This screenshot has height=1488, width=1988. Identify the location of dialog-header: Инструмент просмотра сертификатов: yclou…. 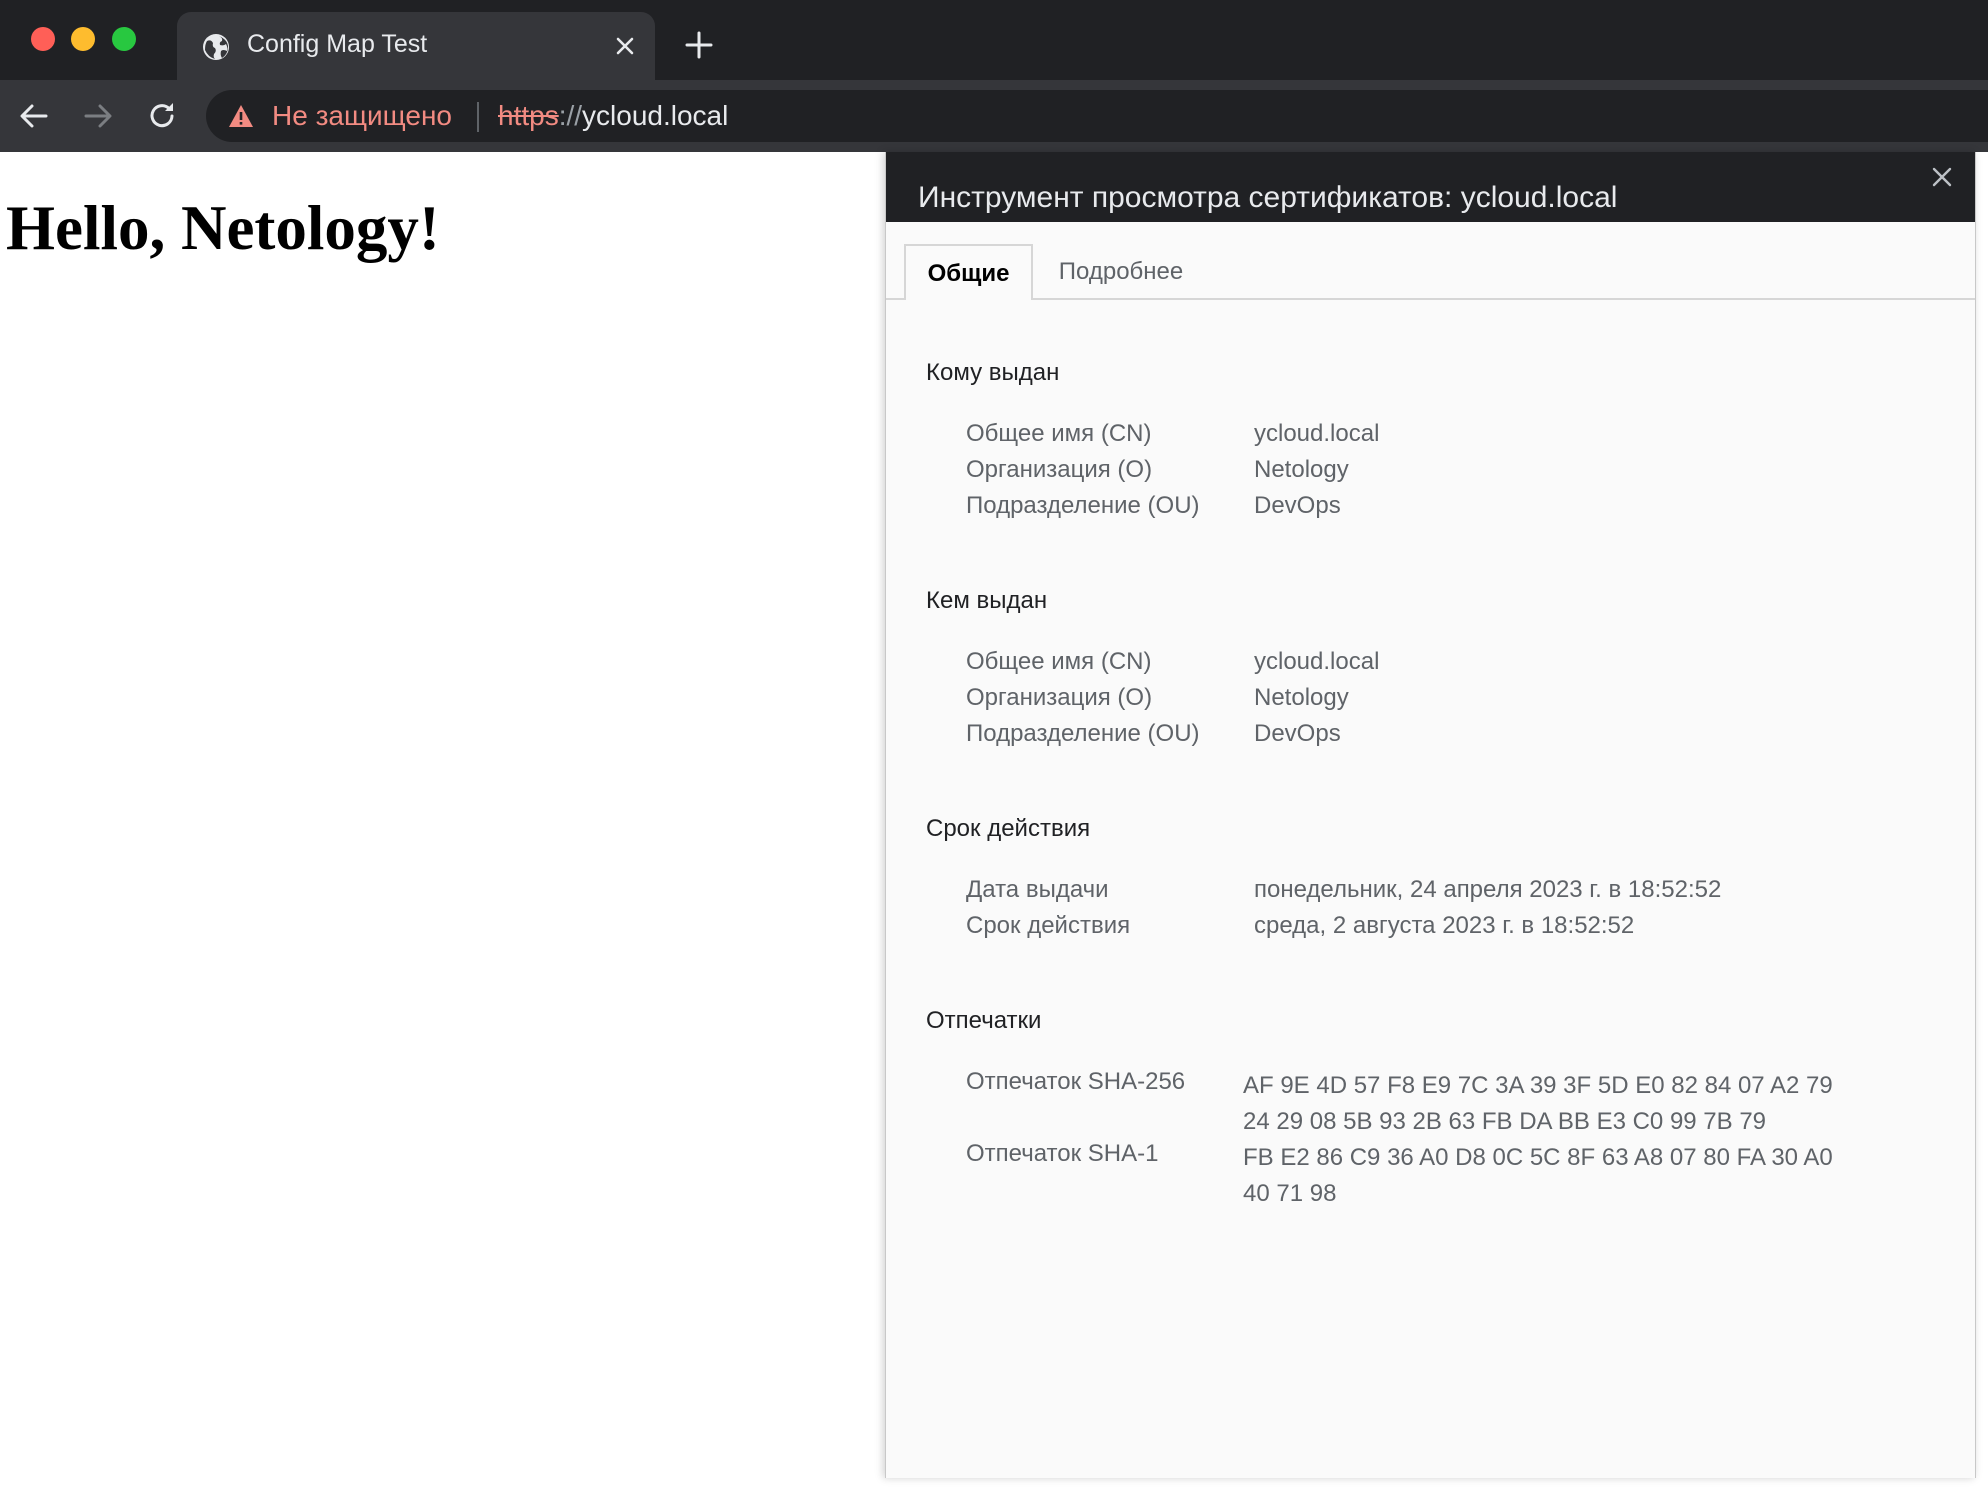
(1430, 187).